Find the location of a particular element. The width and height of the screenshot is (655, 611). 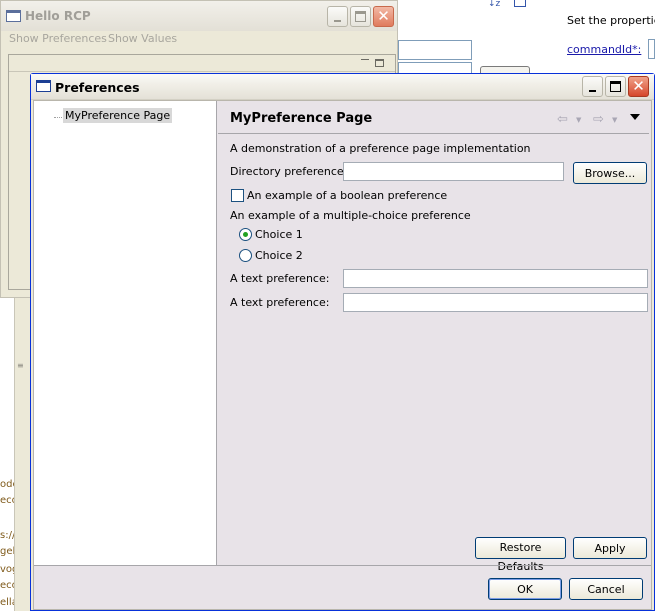

commandid-input is located at coordinates (651, 49).